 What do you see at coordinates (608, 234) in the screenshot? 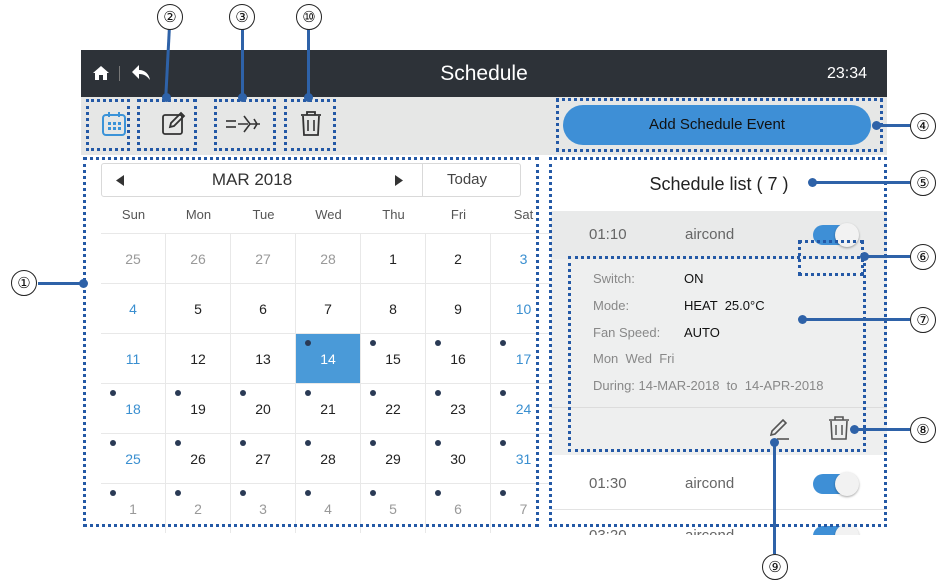
I see `event-time: 01:10` at bounding box center [608, 234].